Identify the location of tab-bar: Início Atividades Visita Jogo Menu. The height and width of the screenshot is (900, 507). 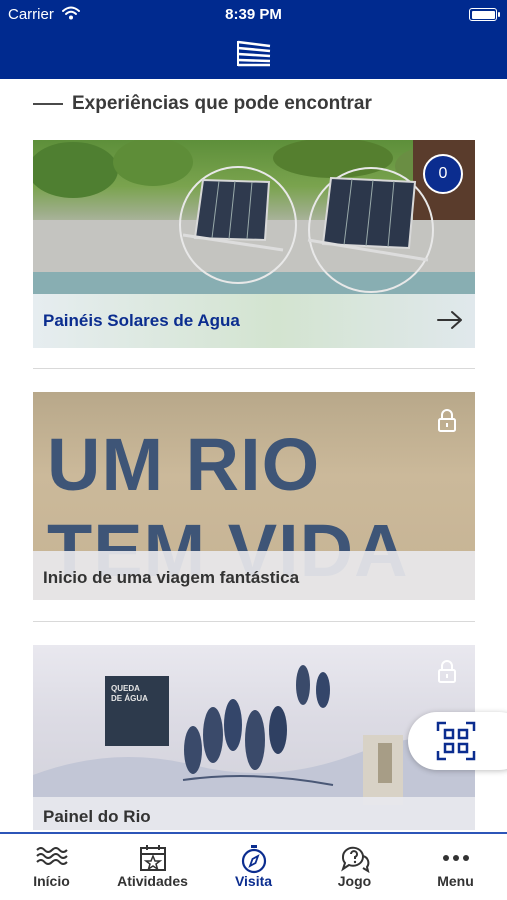
(253, 866).